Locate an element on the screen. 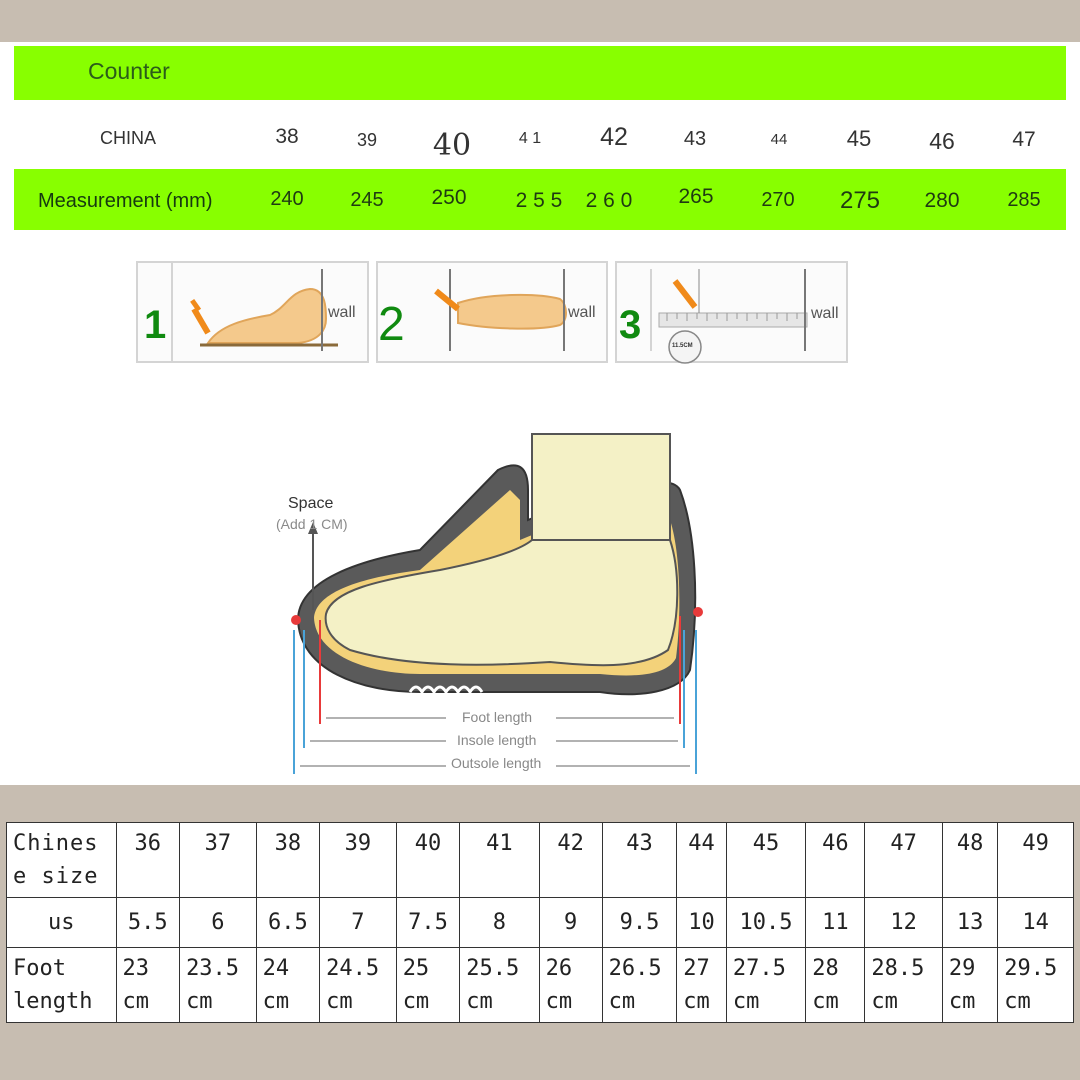 This screenshot has height=1080, width=1080. us-size-cell: 9.5 is located at coordinates (639, 922).